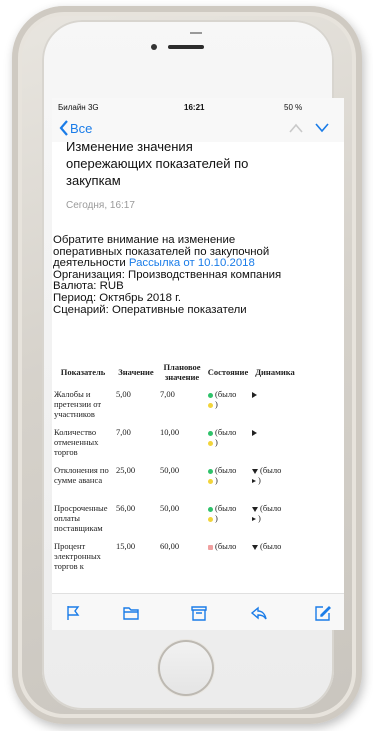 The height and width of the screenshot is (731, 373). I want to click on cell-value: 25,00, so click(126, 470).